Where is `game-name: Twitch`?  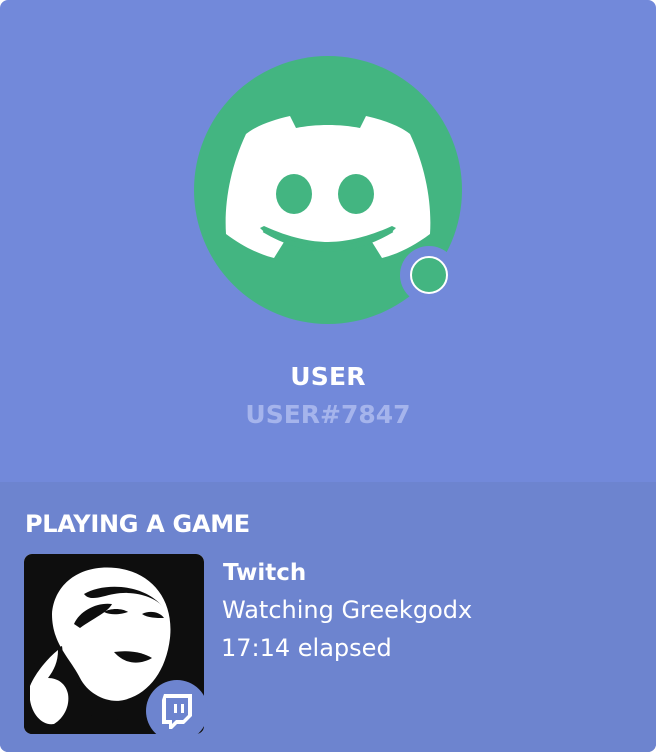 game-name: Twitch is located at coordinates (265, 573).